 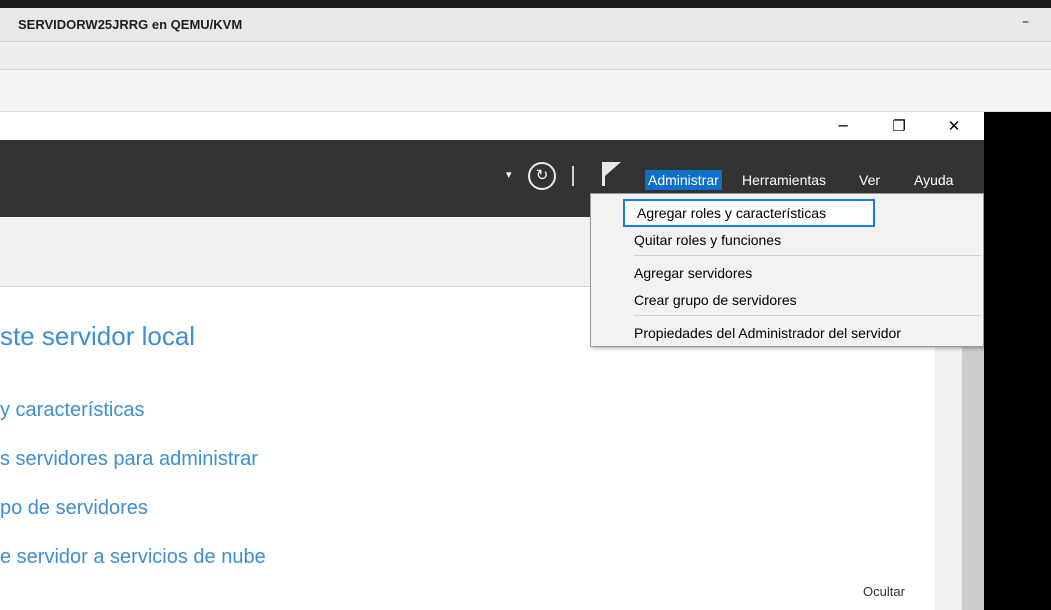 I want to click on menu-item-create-server-group: Crear grupo de servidores, so click(x=715, y=300).